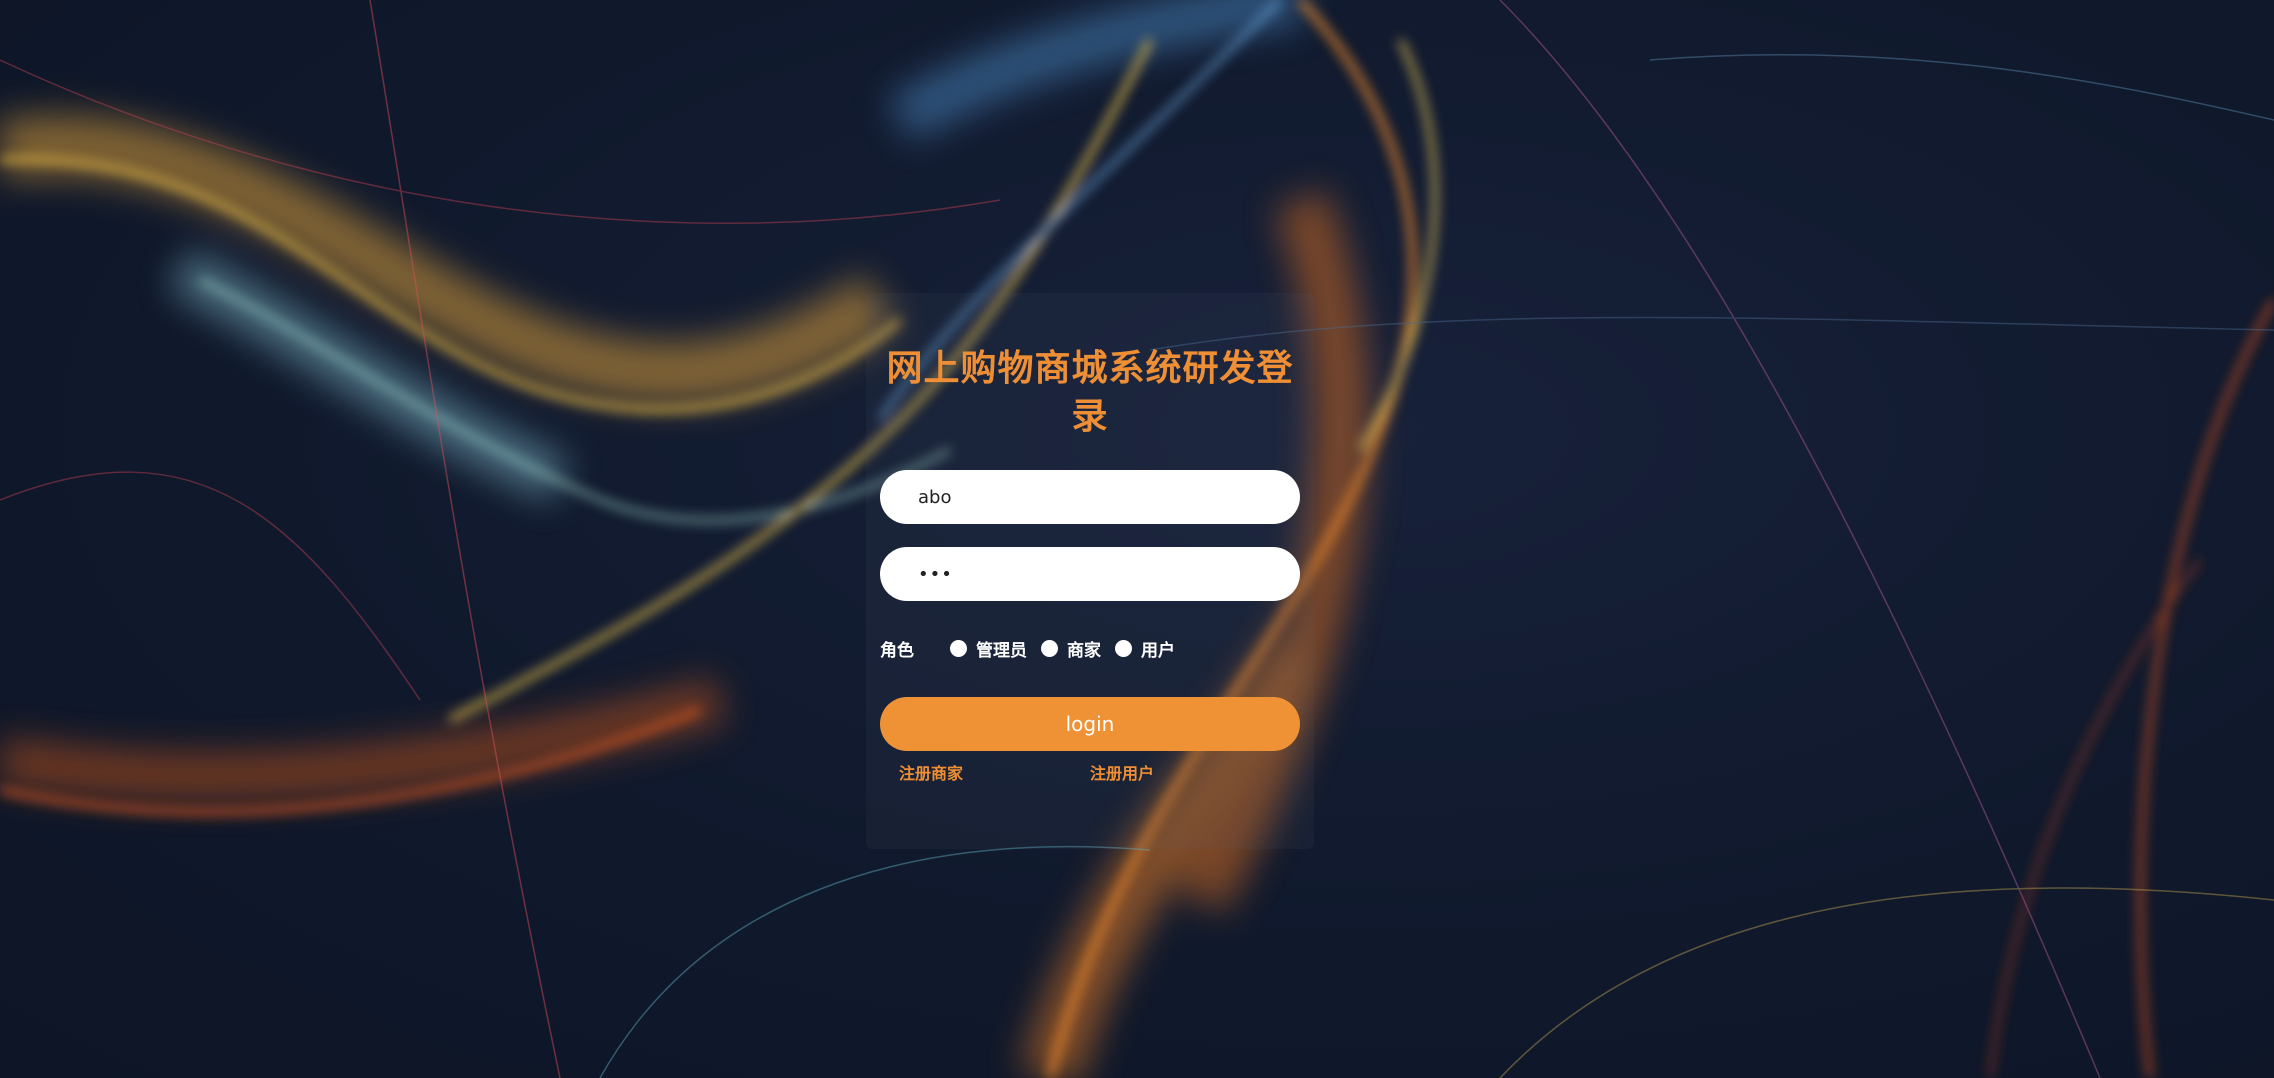 The image size is (2274, 1078). What do you see at coordinates (1090, 574) in the screenshot?
I see `password-input` at bounding box center [1090, 574].